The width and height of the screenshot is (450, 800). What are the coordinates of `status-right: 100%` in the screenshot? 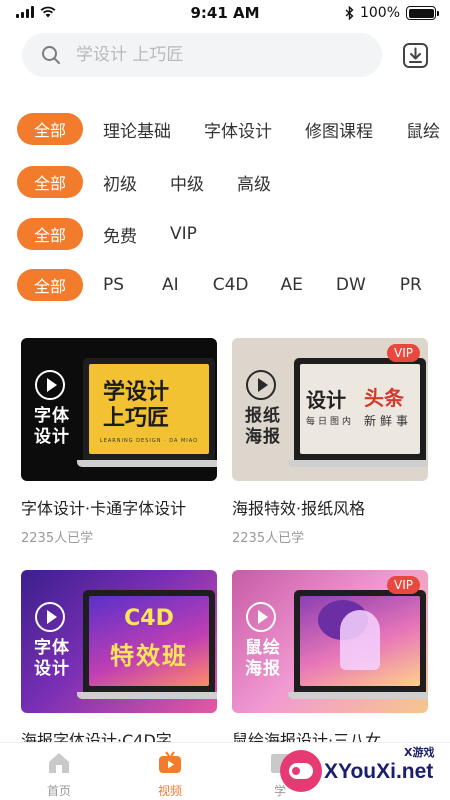 It's located at (392, 13).